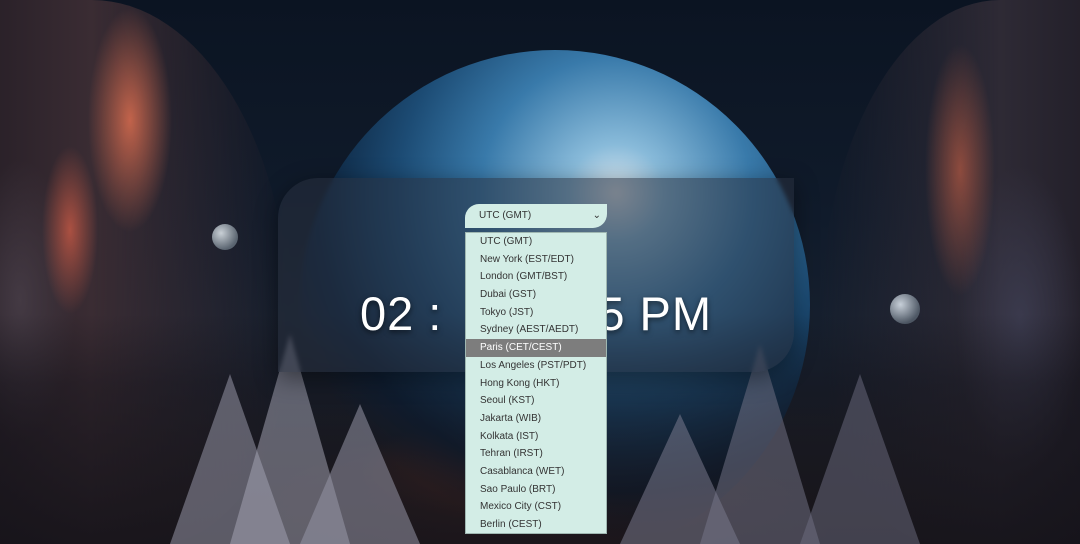 The height and width of the screenshot is (544, 1080). I want to click on timezone-option: Tehran (IRST), so click(536, 454).